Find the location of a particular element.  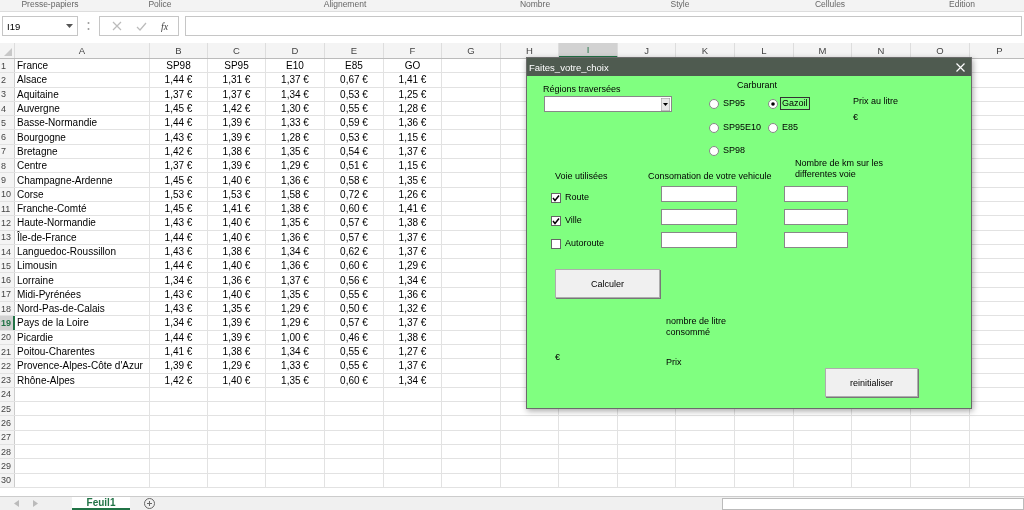

reset-button: reinitialiser is located at coordinates (871, 382).